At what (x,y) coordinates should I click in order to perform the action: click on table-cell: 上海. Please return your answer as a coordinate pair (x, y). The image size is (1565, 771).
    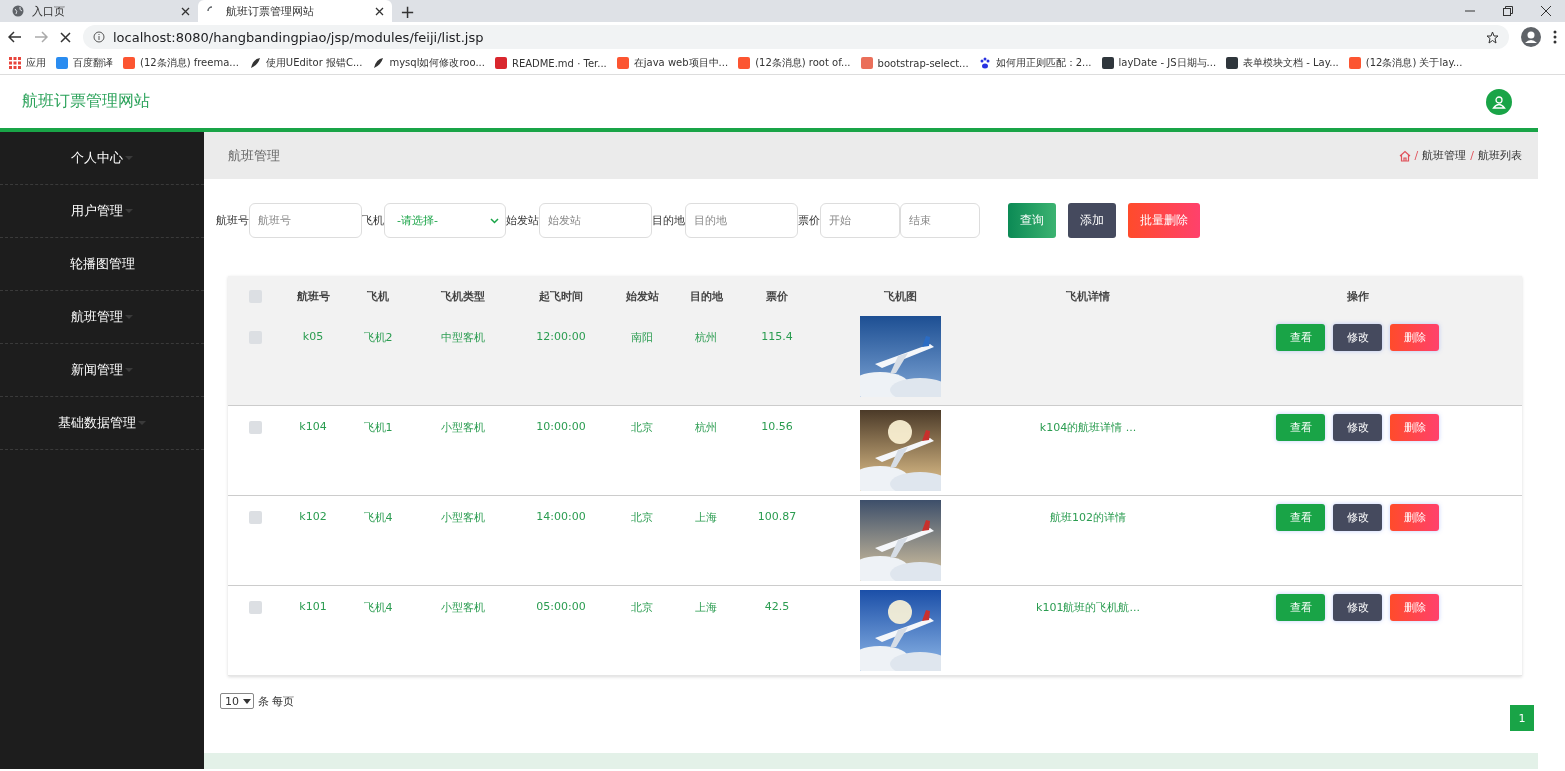
    Looking at the image, I should click on (706, 517).